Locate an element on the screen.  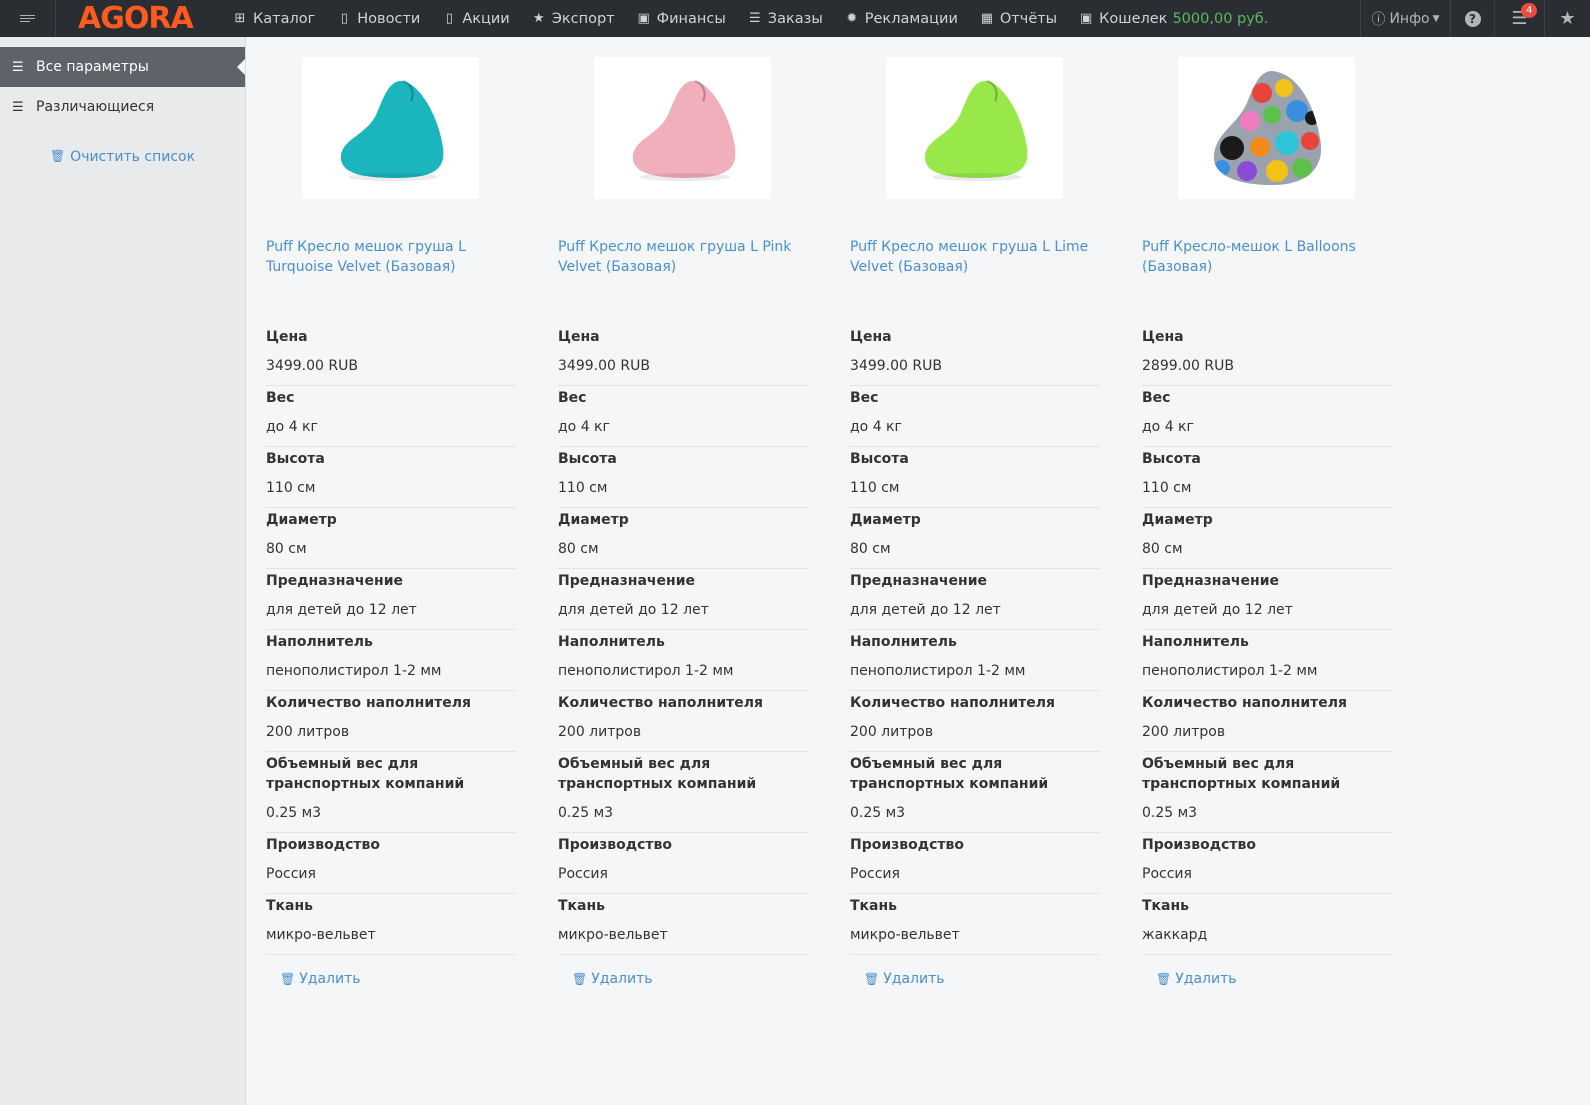
logo: AGORA is located at coordinates (141, 18).